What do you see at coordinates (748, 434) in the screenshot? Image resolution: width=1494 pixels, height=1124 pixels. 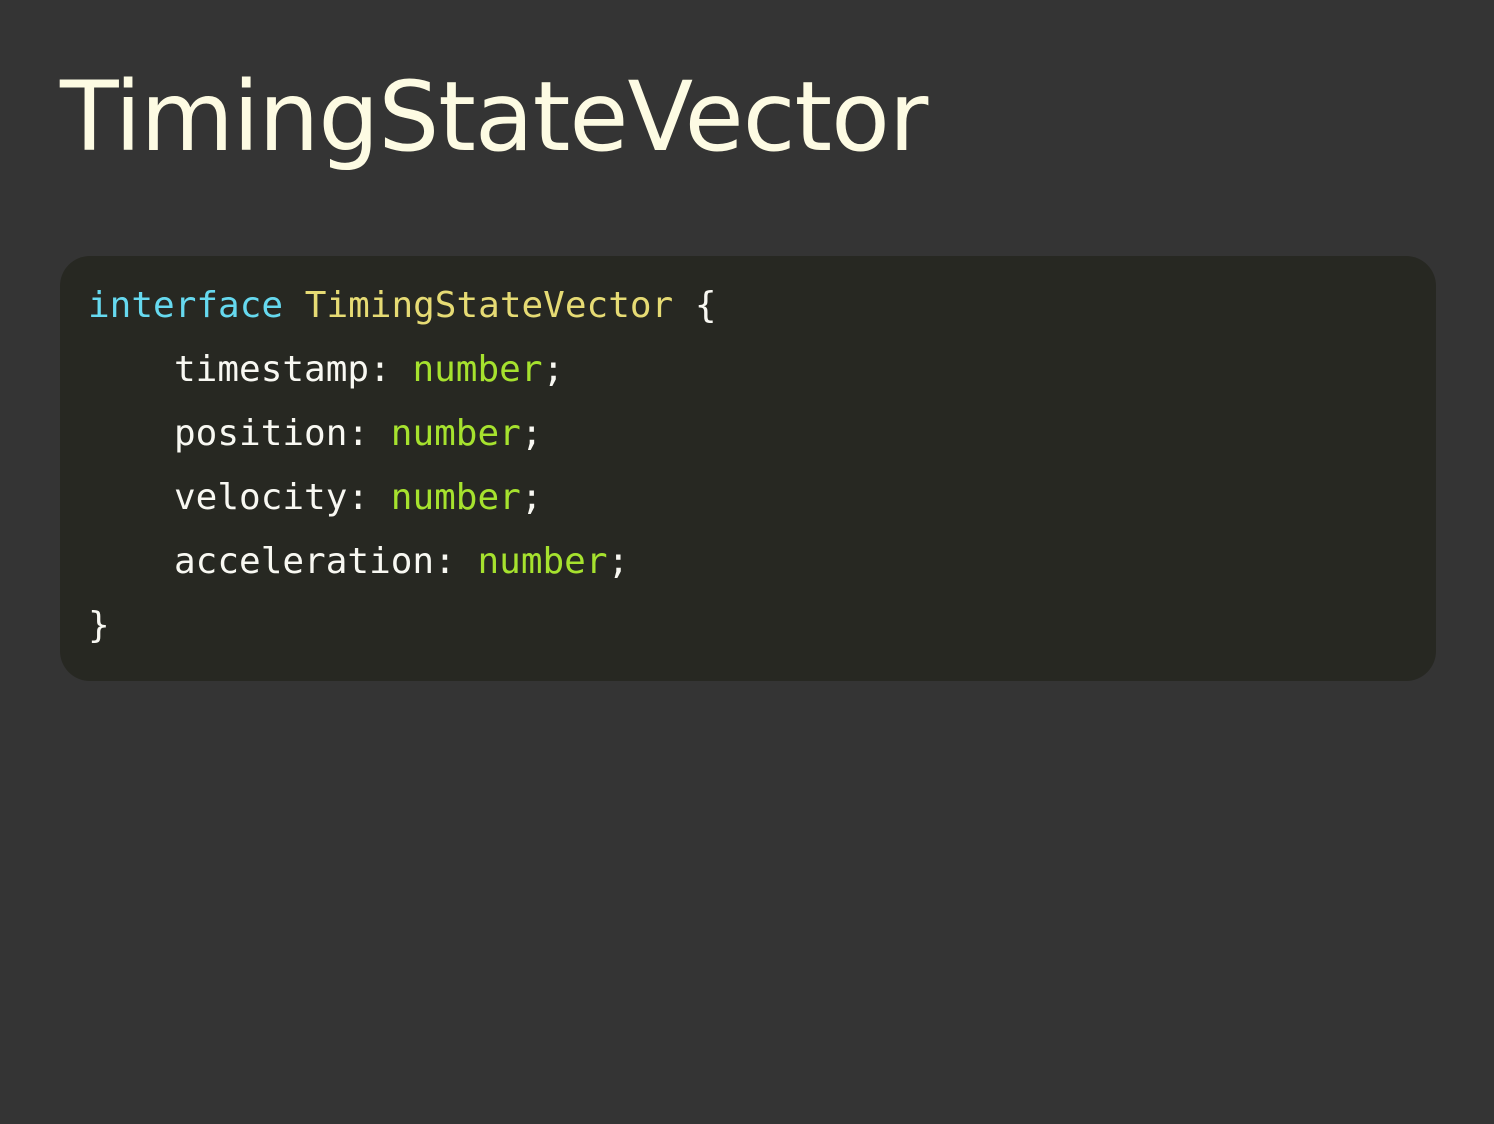 I see `code-line-field: position: number;` at bounding box center [748, 434].